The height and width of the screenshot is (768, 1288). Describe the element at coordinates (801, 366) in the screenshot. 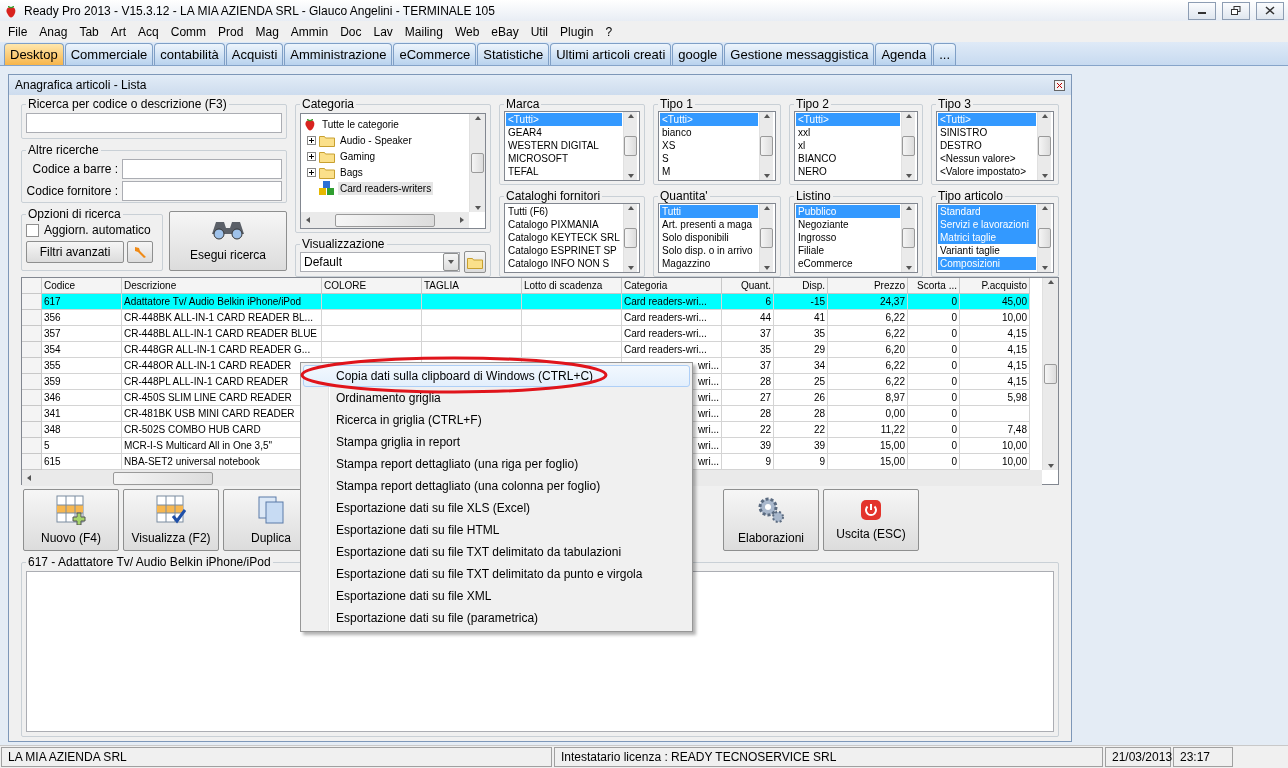

I see `table-cell: 34` at that location.